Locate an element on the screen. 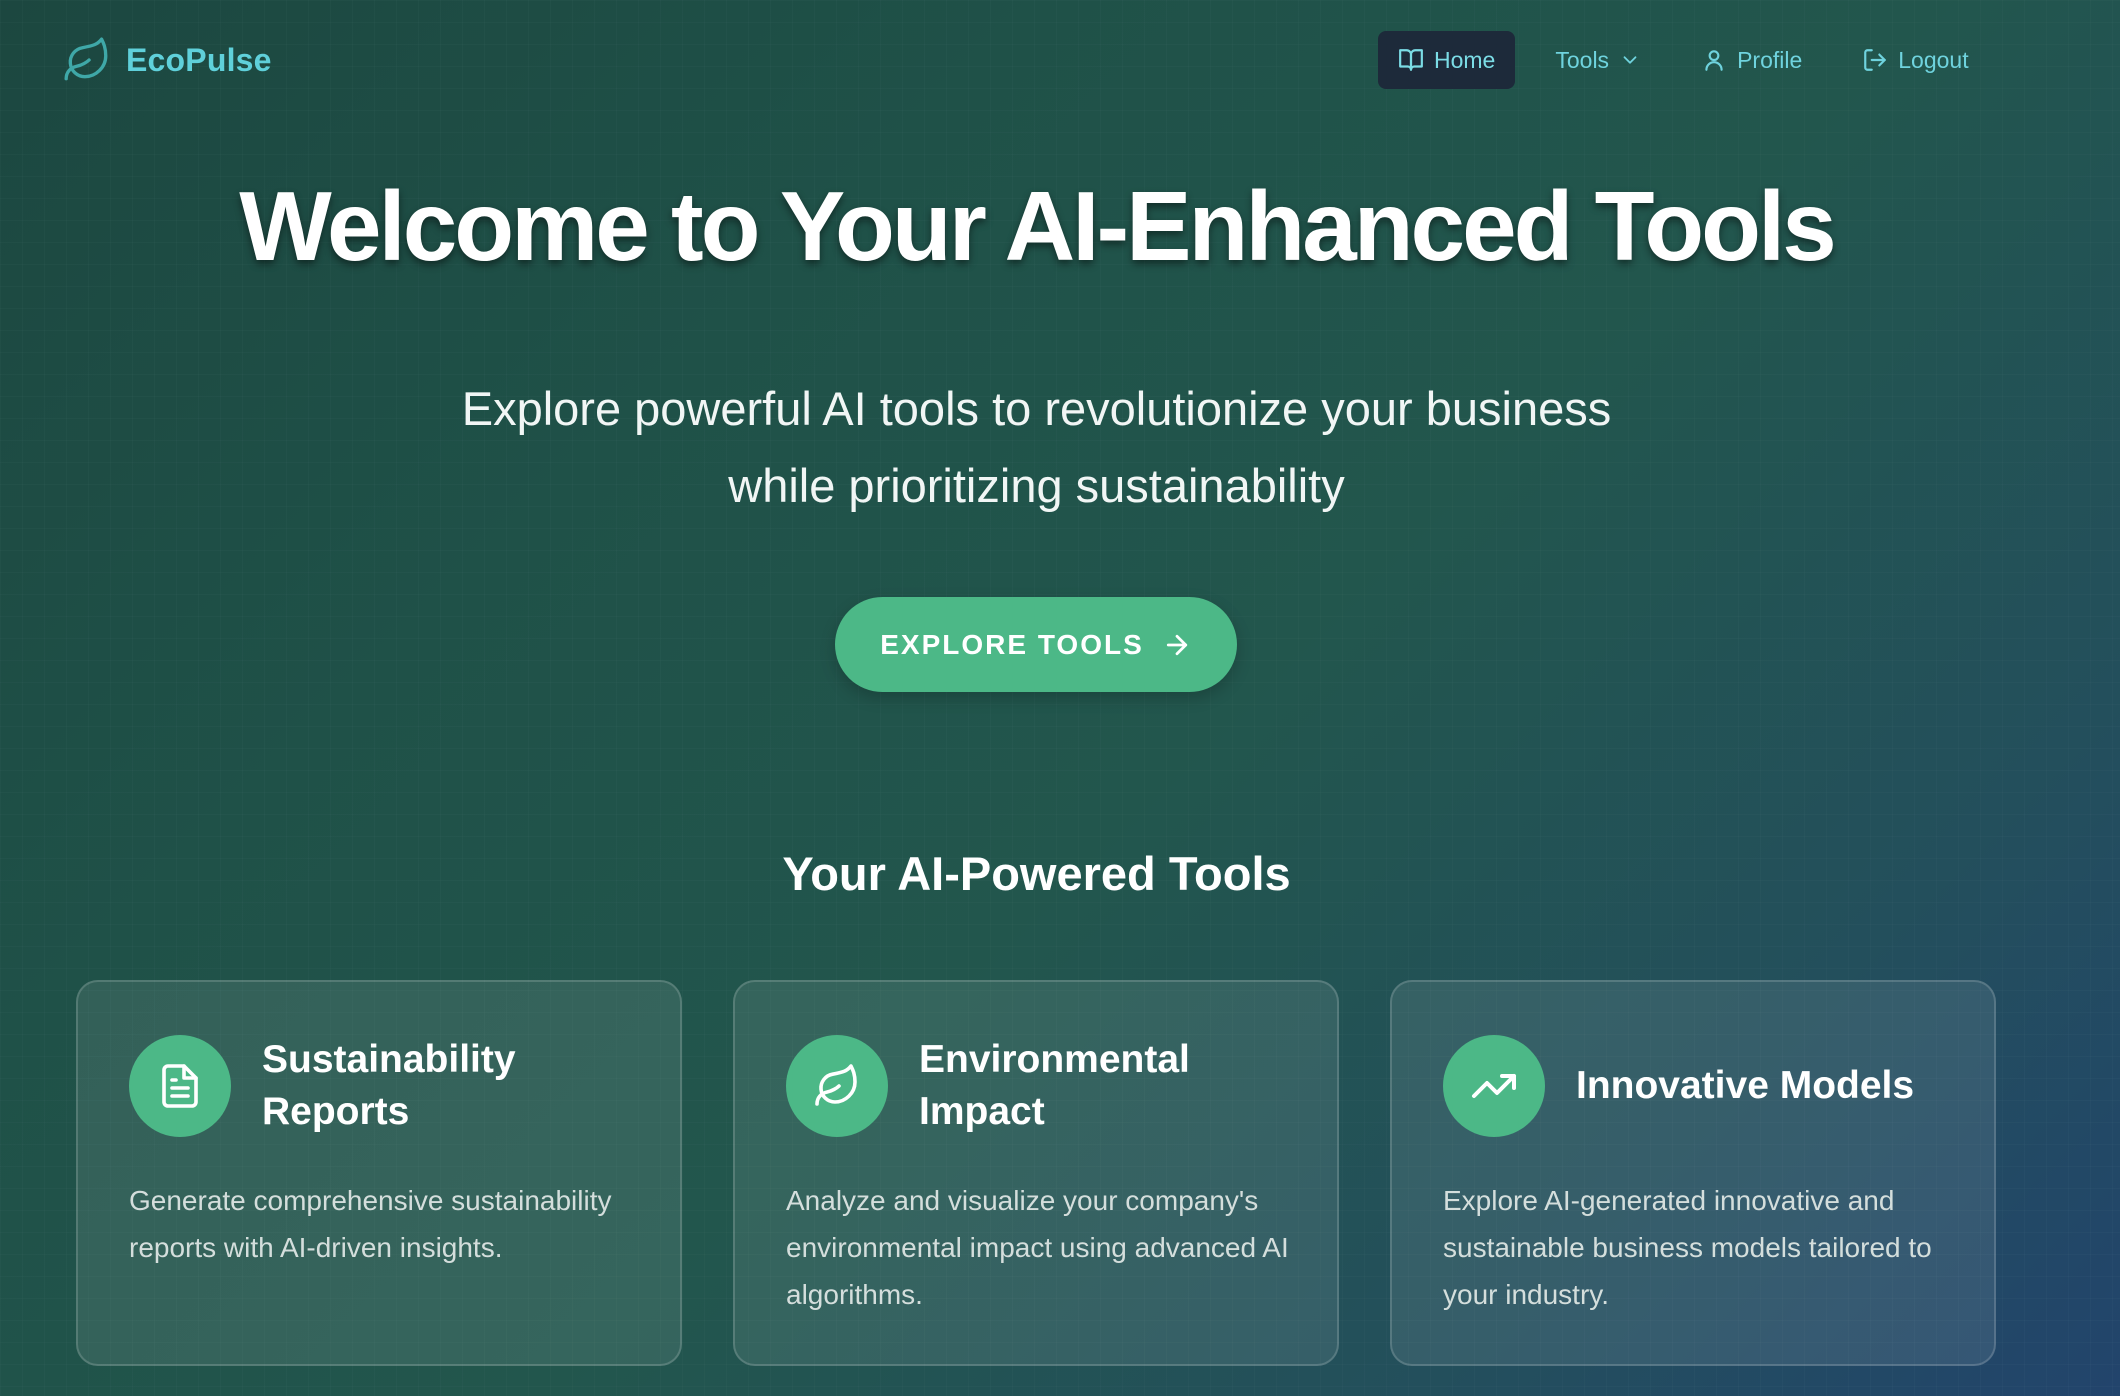 This screenshot has width=2120, height=1396. nav-logout: Logout is located at coordinates (1915, 60).